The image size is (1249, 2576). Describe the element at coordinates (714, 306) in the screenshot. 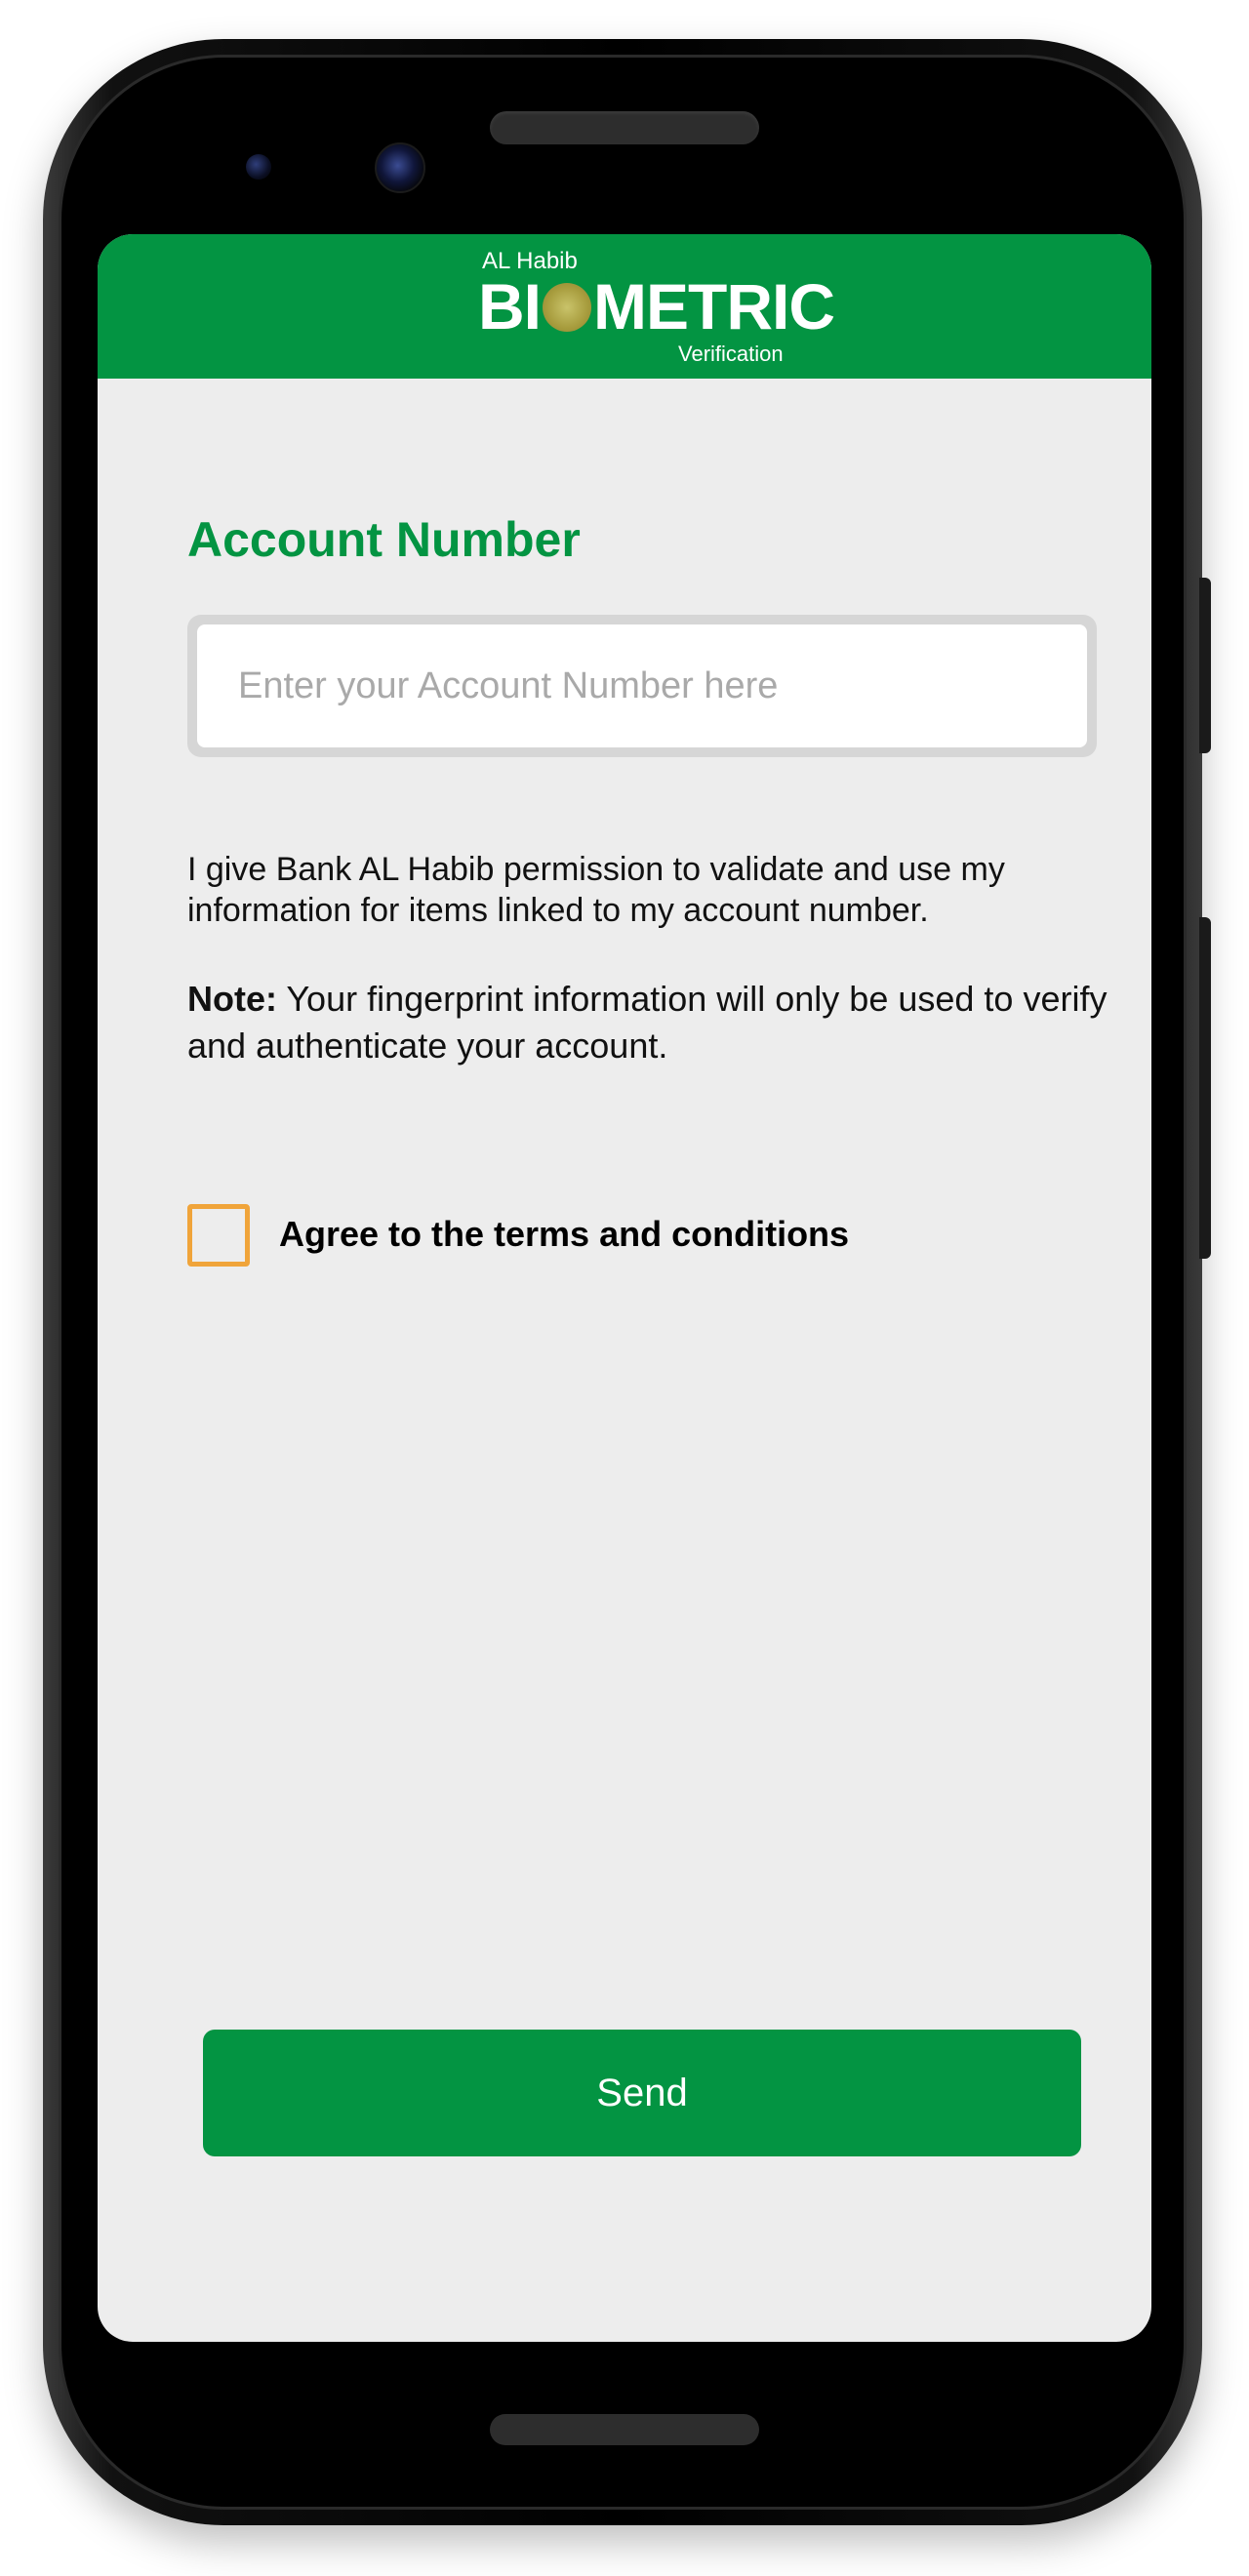

I see `logo-main-after: METRIC` at that location.